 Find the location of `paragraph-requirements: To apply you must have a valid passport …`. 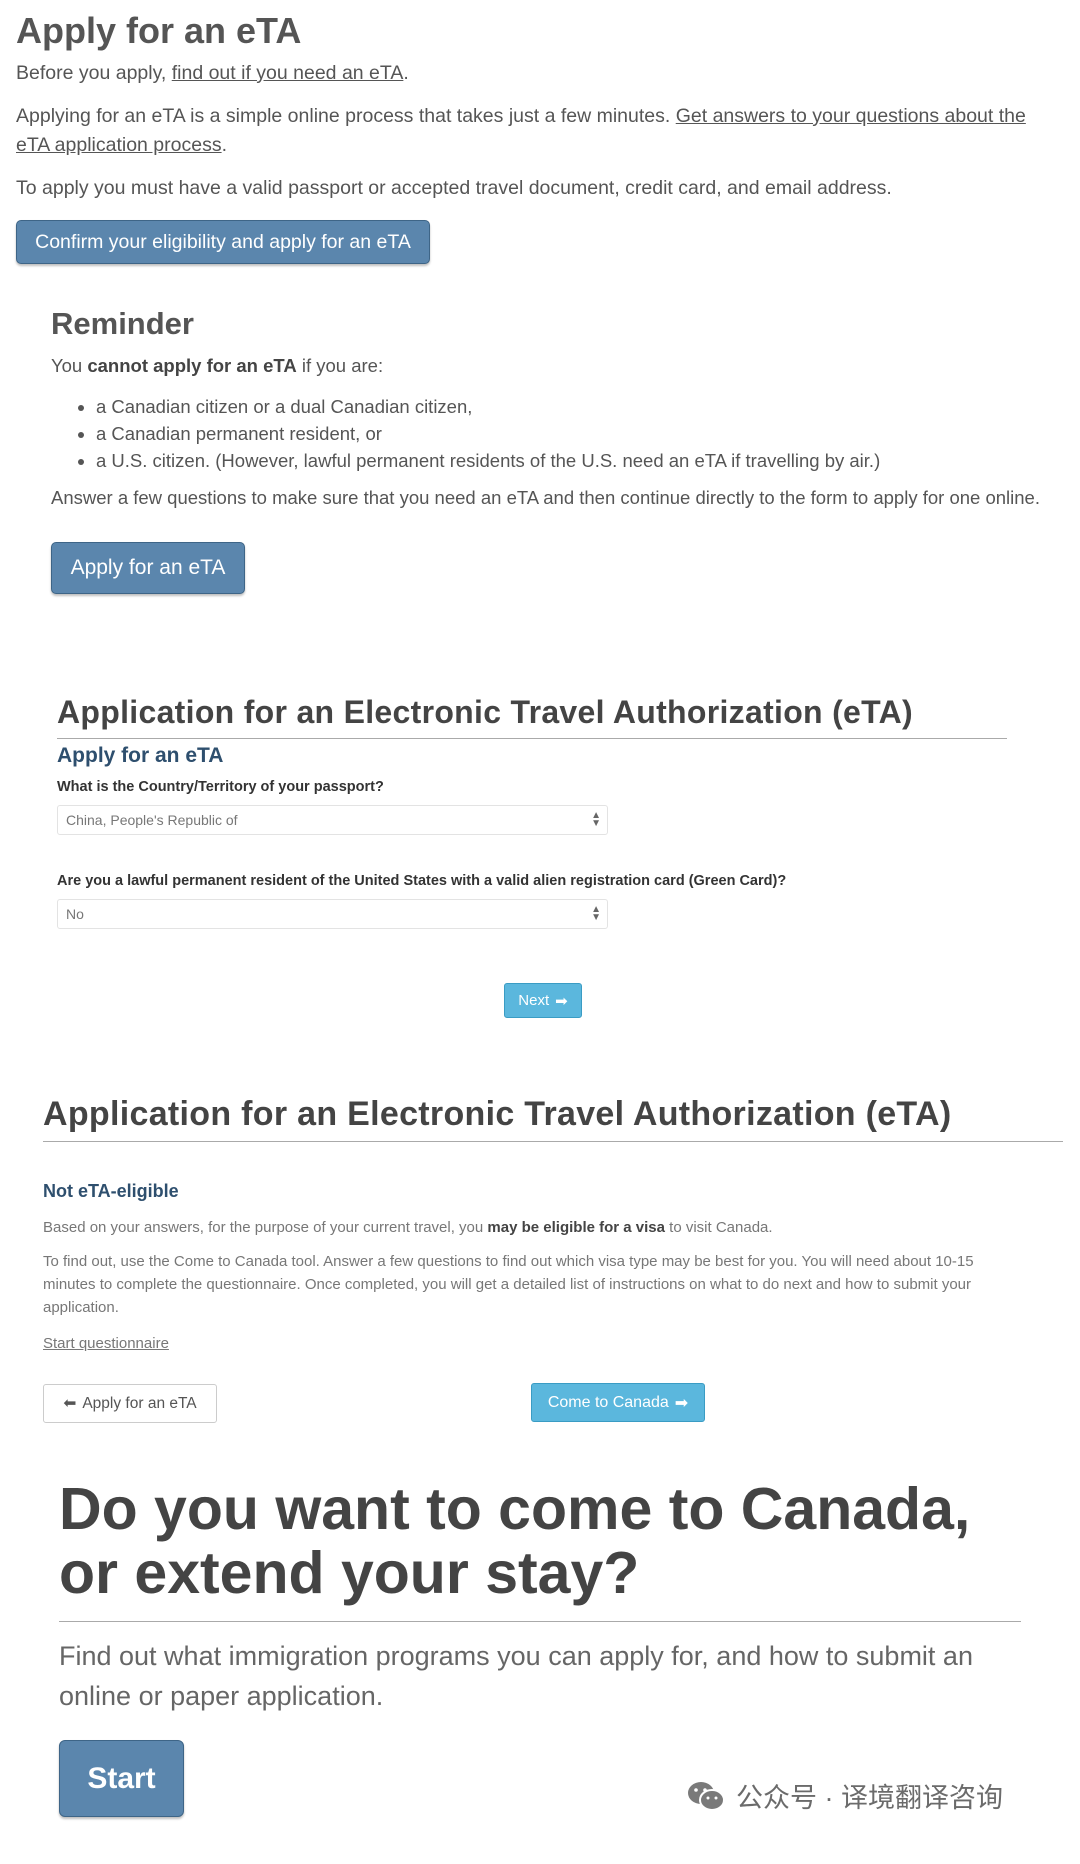

paragraph-requirements: To apply you must have a valid passport … is located at coordinates (454, 188).